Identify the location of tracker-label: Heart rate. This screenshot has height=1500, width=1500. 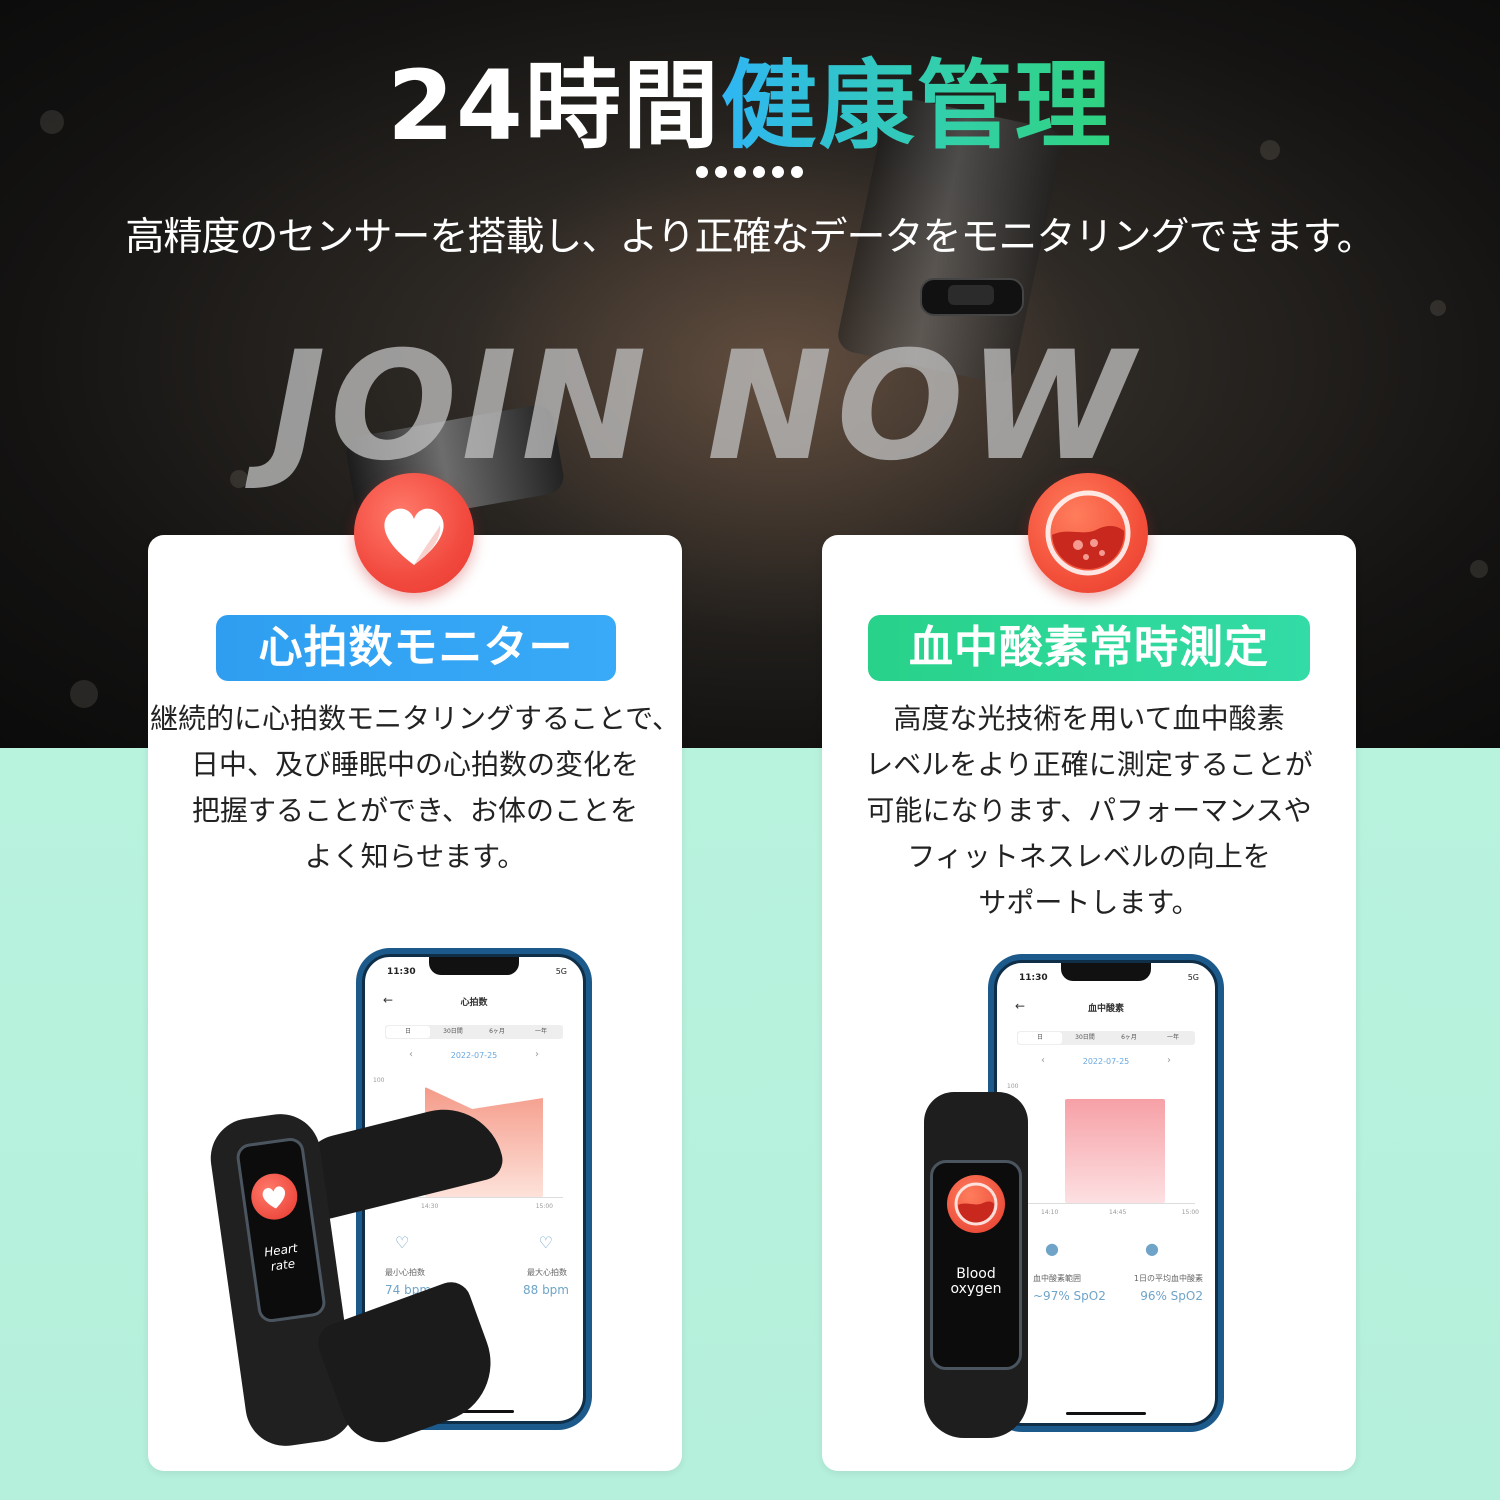
(281, 1257).